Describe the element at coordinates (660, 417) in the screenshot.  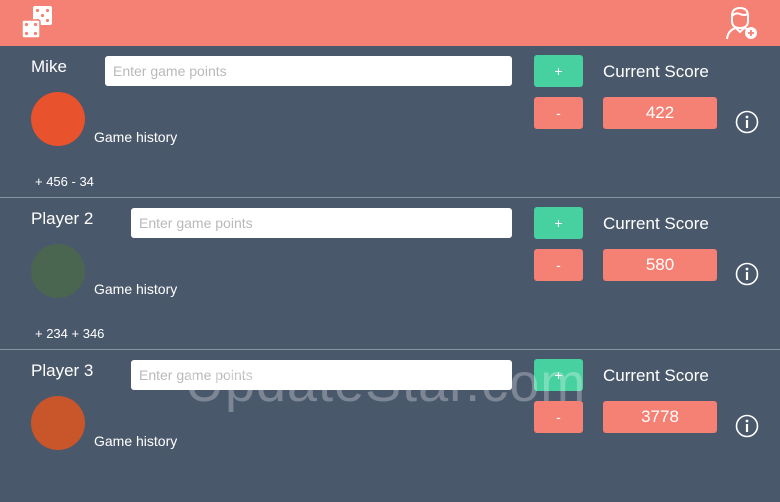
I see `current-score-value: 3778` at that location.